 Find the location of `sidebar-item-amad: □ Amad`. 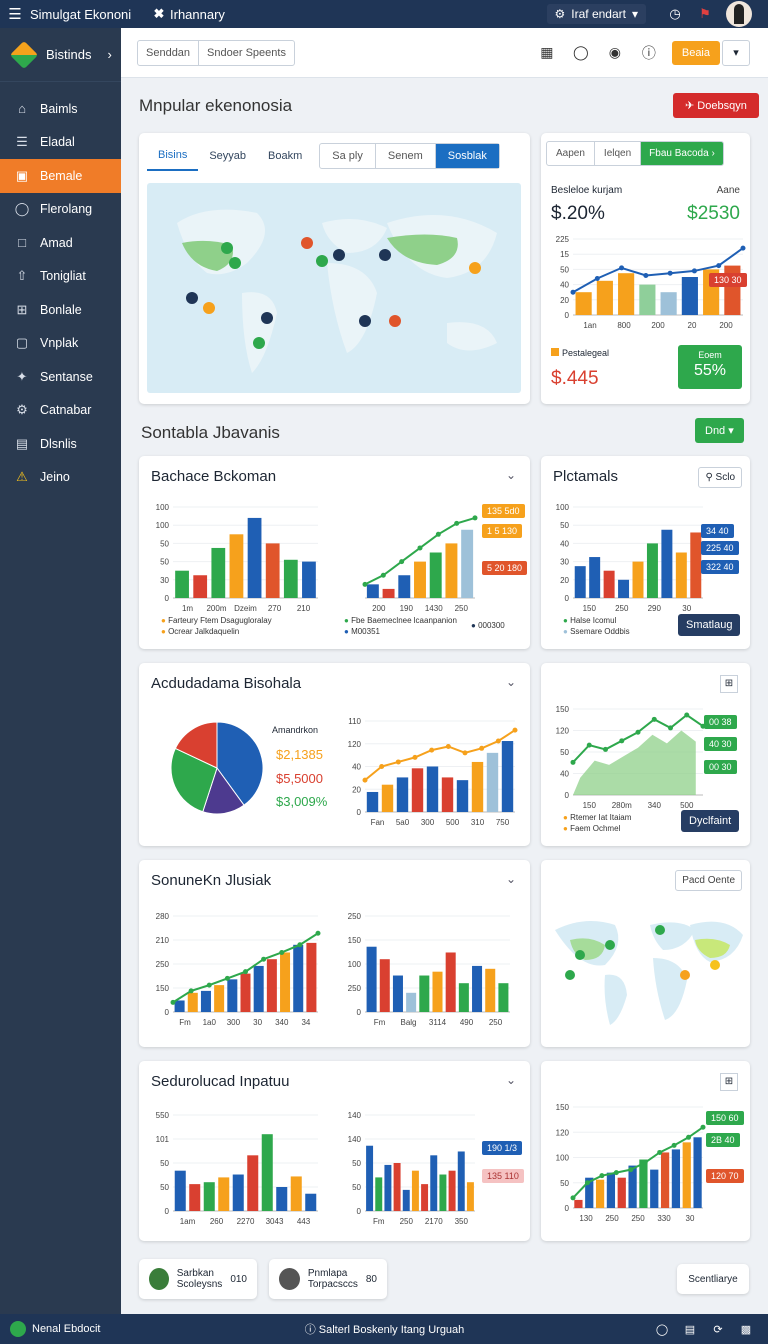

sidebar-item-amad: □ Amad is located at coordinates (60, 243).